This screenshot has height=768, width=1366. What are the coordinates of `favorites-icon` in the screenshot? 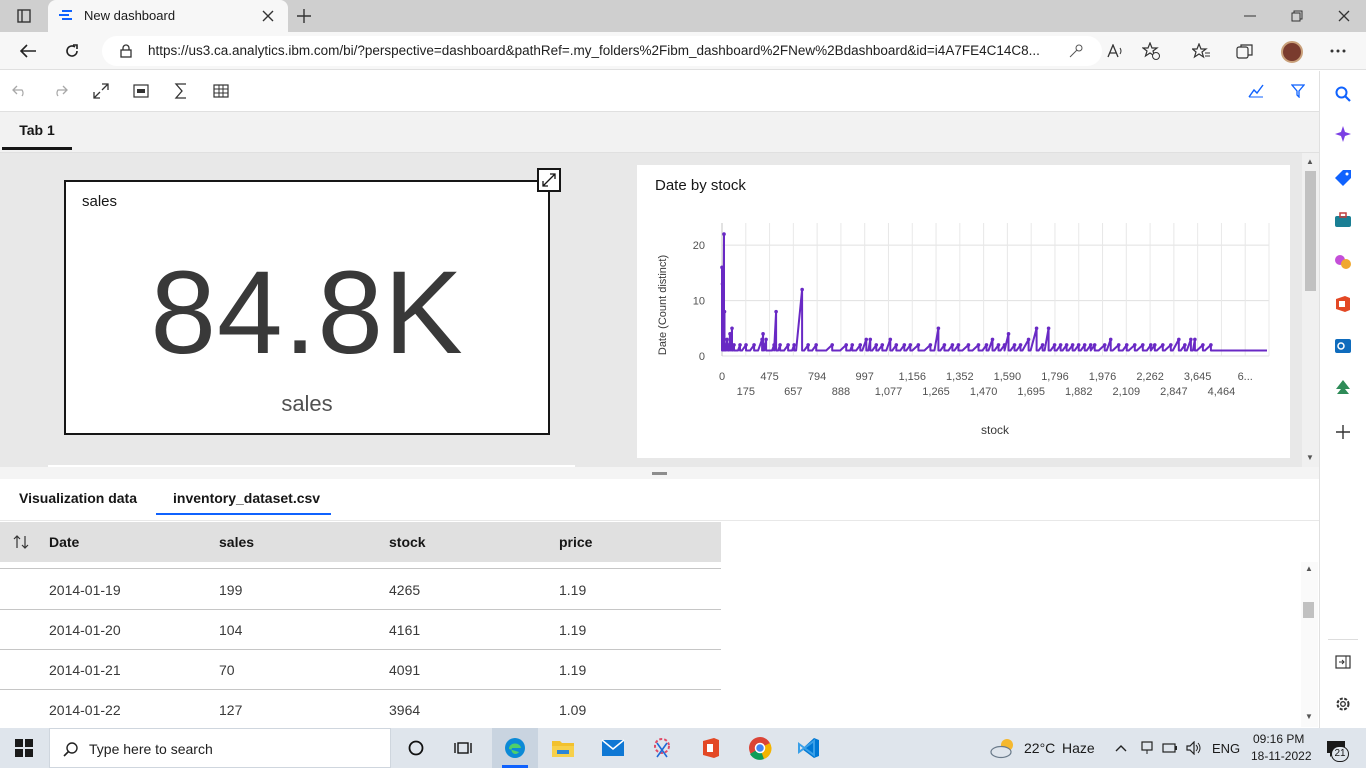 It's located at (1201, 51).